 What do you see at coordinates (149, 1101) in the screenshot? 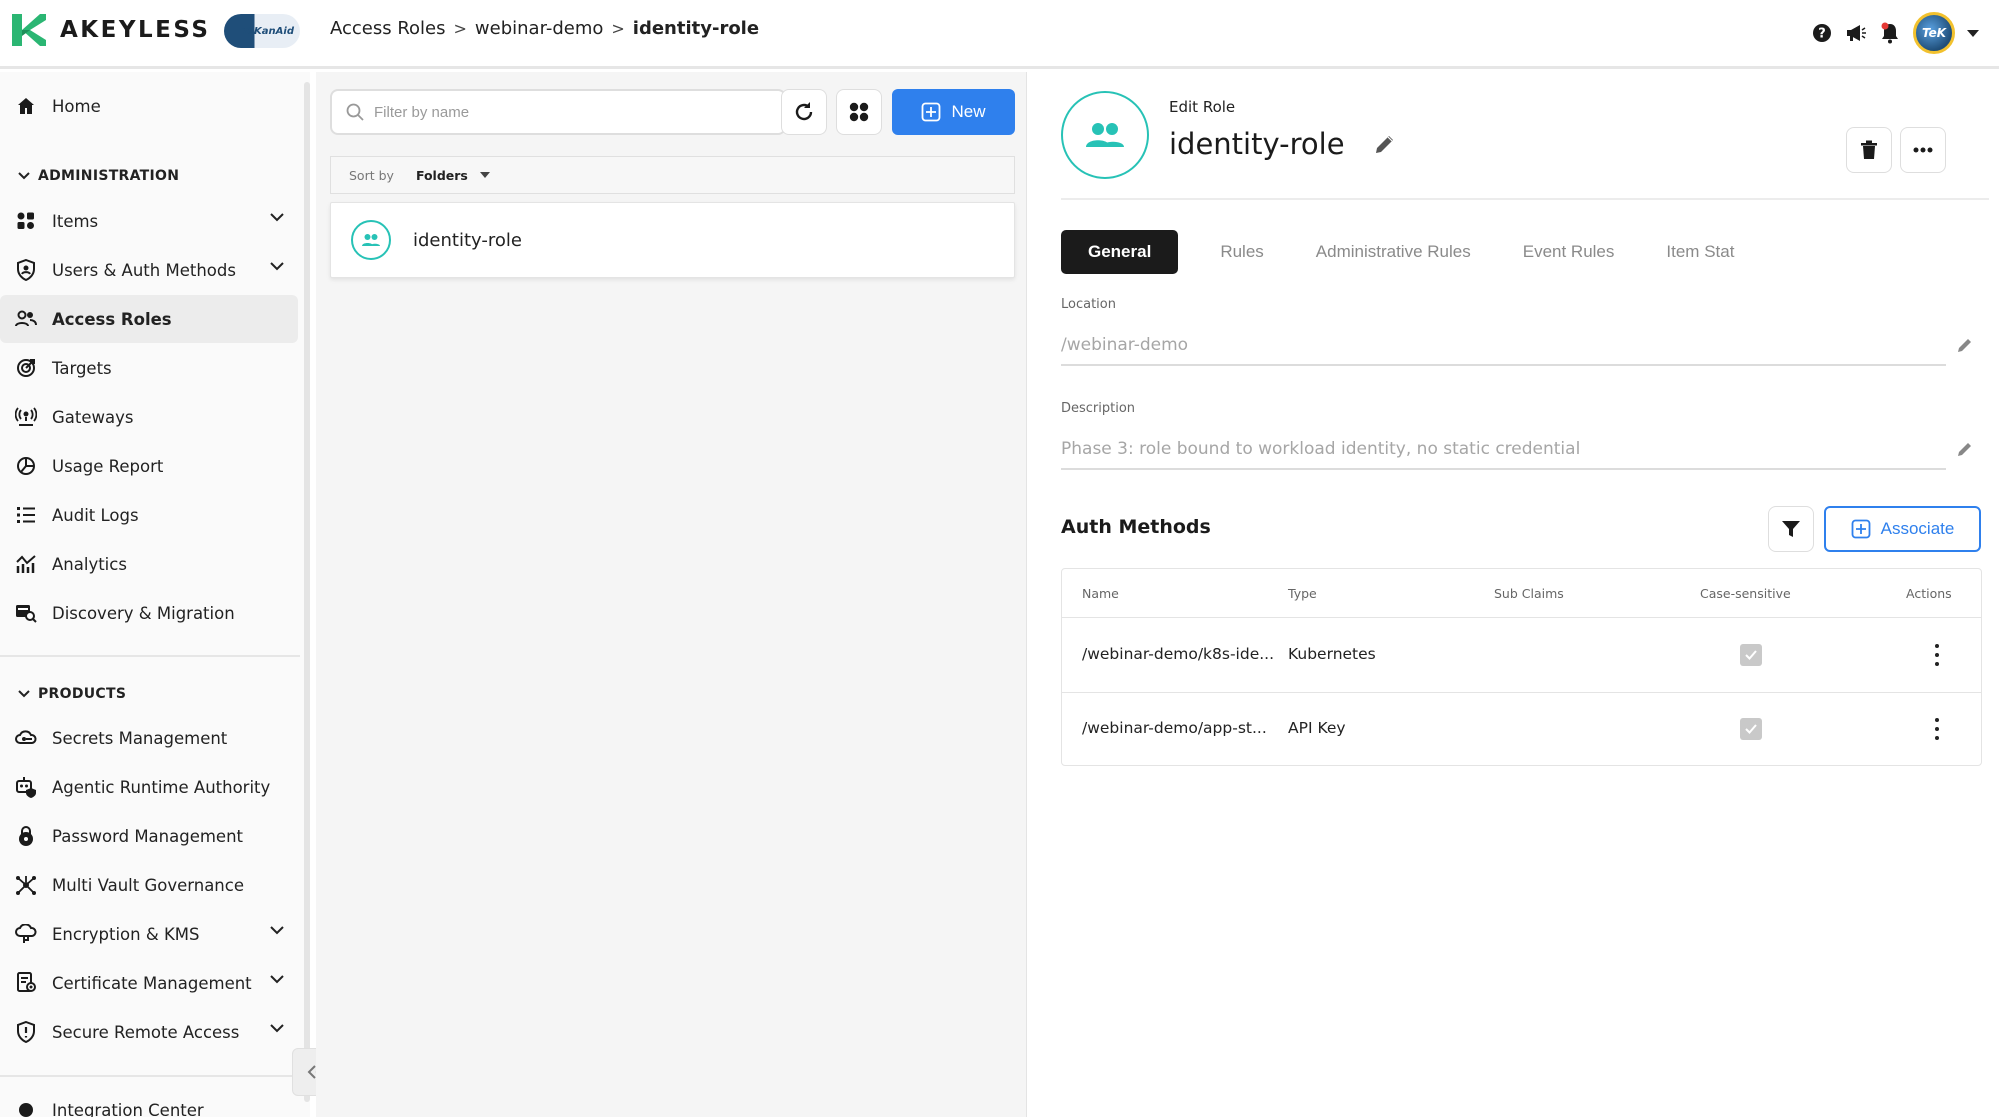
I see `sidebar-item-integration-center: Integration Center` at bounding box center [149, 1101].